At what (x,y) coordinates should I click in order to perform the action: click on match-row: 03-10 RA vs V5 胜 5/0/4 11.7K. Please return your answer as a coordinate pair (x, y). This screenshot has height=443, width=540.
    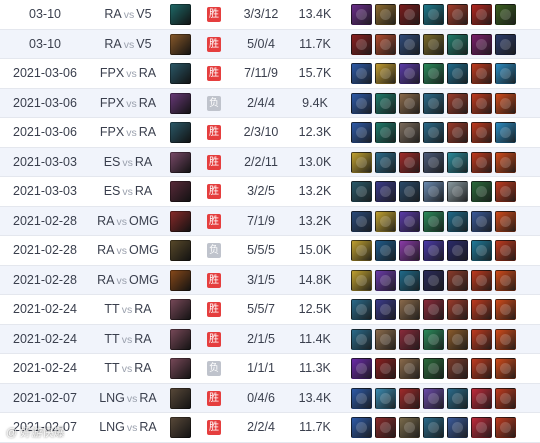
    Looking at the image, I should click on (270, 44).